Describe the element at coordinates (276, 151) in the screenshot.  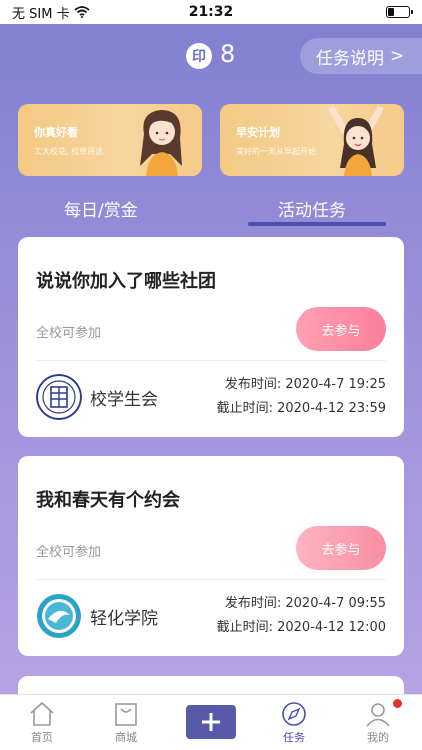
I see `banner-subtitle: 美好的一天从早起开始` at that location.